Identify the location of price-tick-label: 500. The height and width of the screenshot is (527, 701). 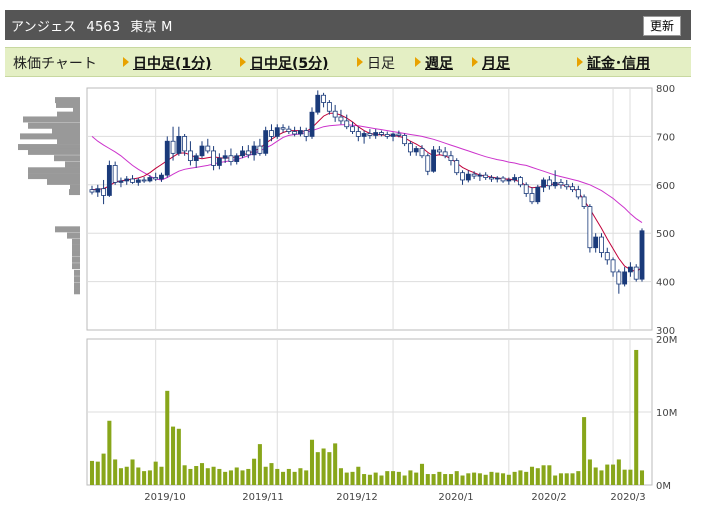
(665, 234).